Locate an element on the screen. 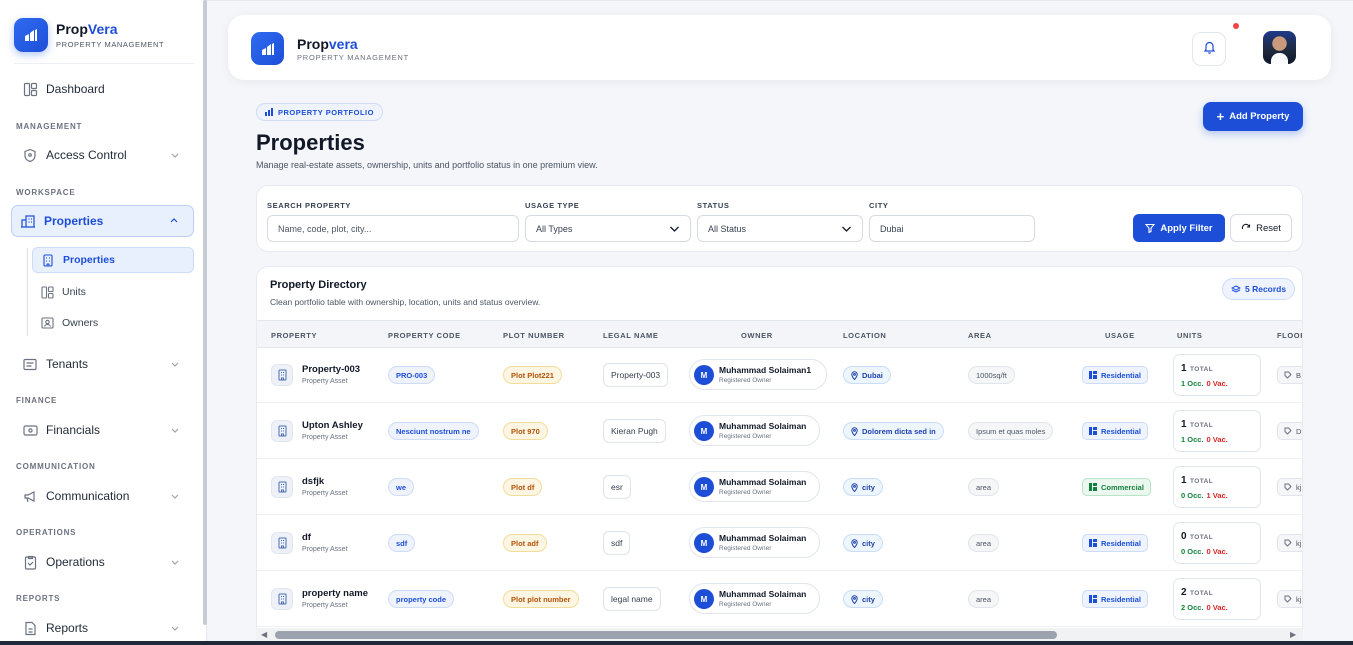 This screenshot has height=645, width=1353. legal-name: esr is located at coordinates (617, 487).